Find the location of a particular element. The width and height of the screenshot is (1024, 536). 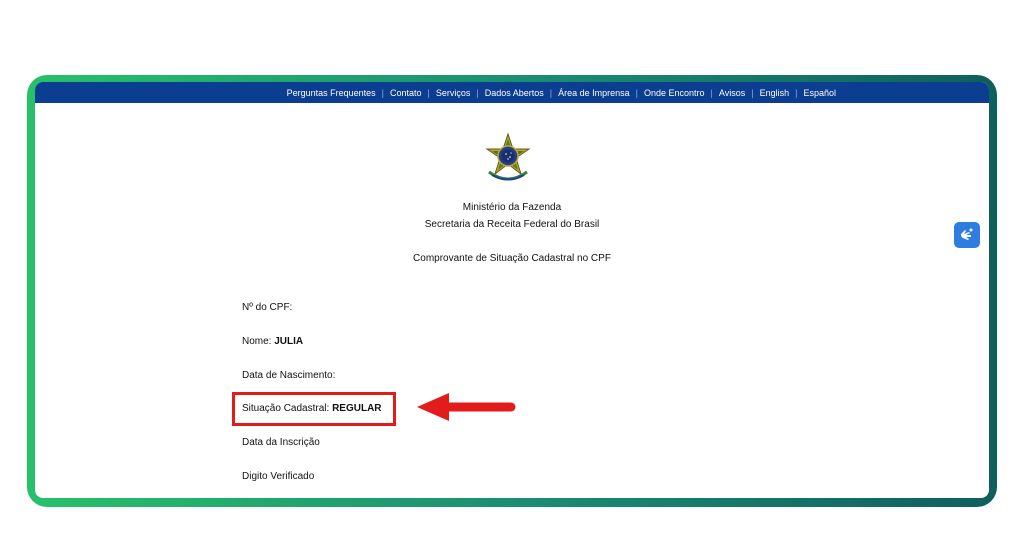

name-field: Nome: JULIA is located at coordinates (272, 341).